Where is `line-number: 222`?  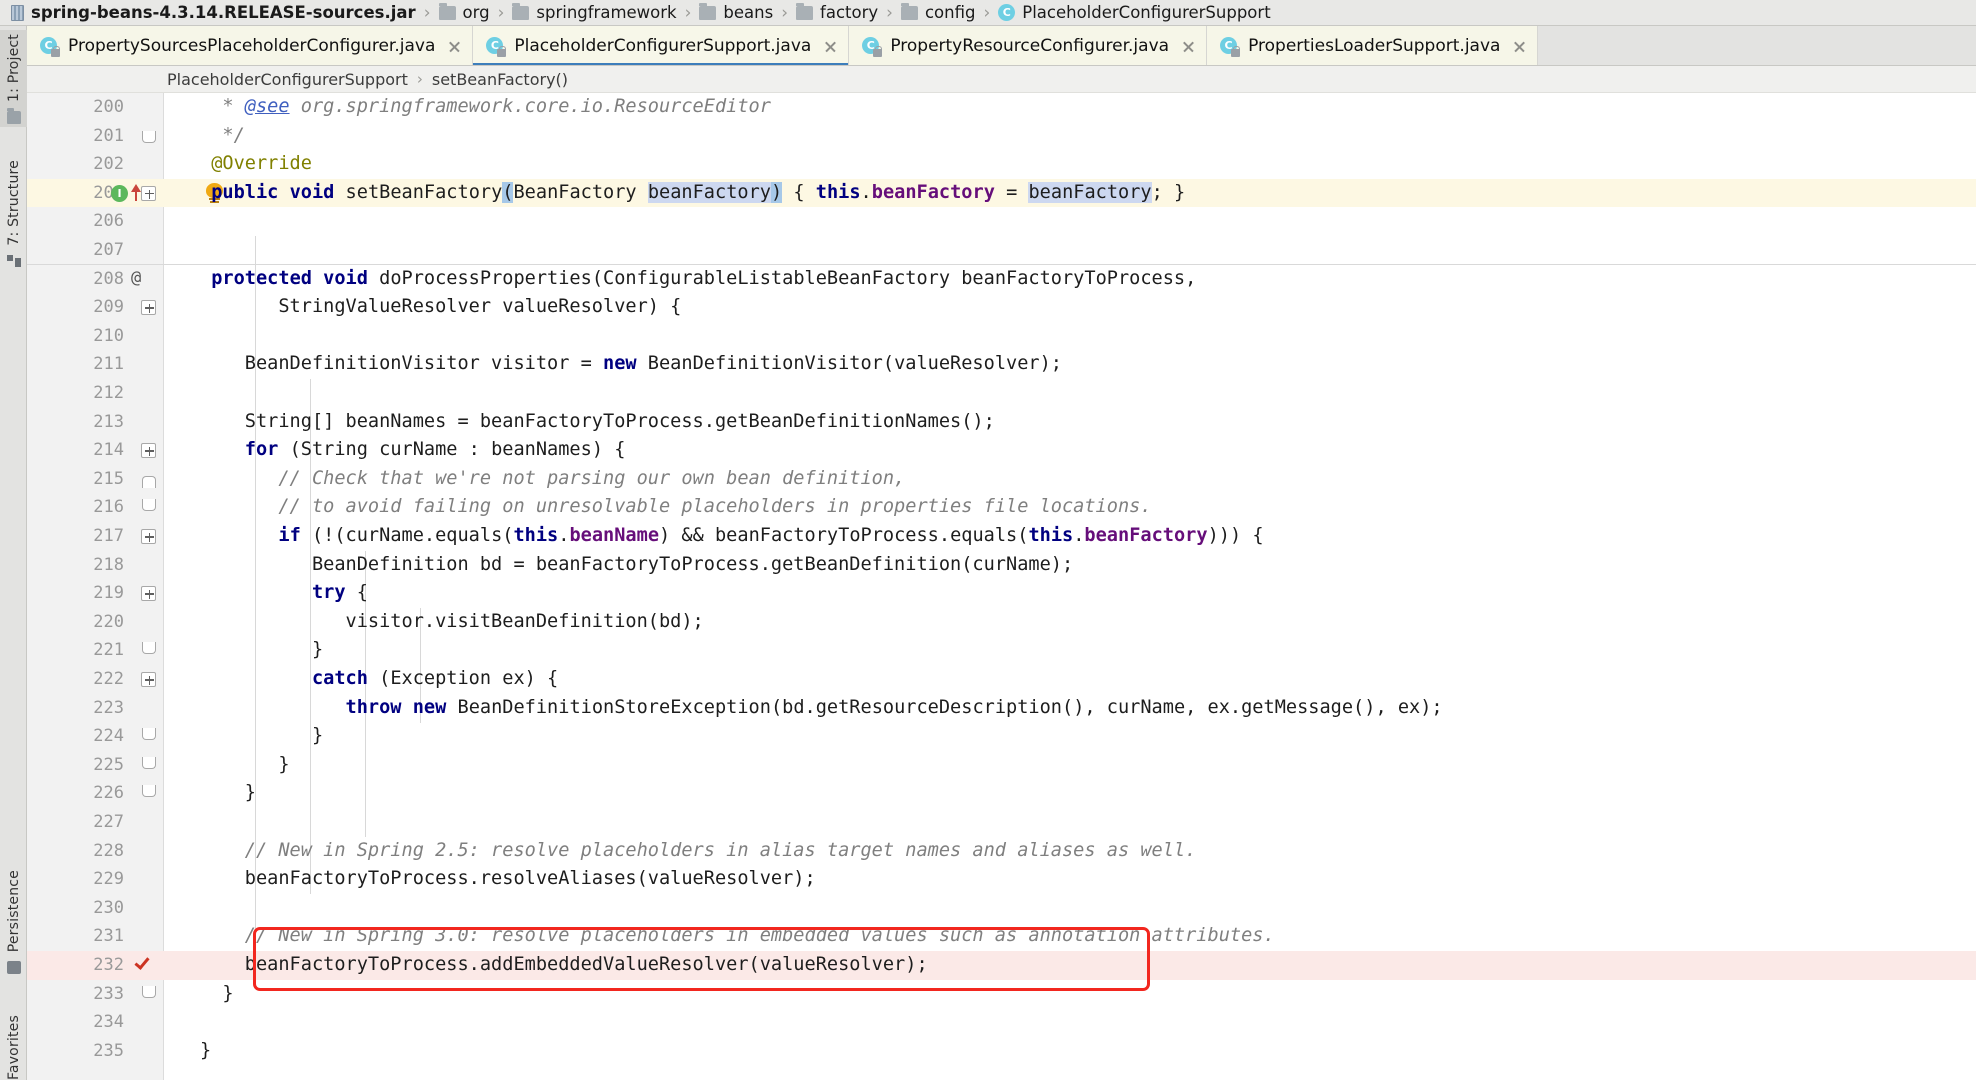
line-number: 222 is located at coordinates (108, 679).